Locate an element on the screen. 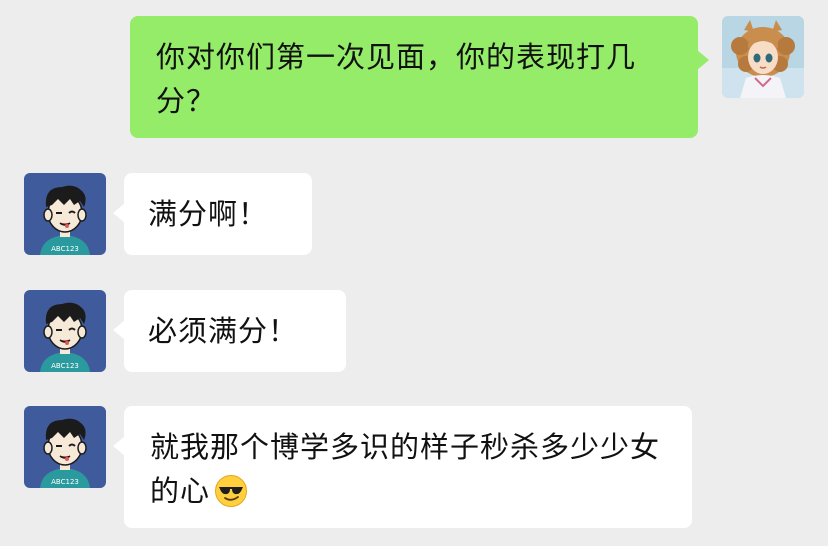  message-text: 必须满分！ is located at coordinates (223, 331).